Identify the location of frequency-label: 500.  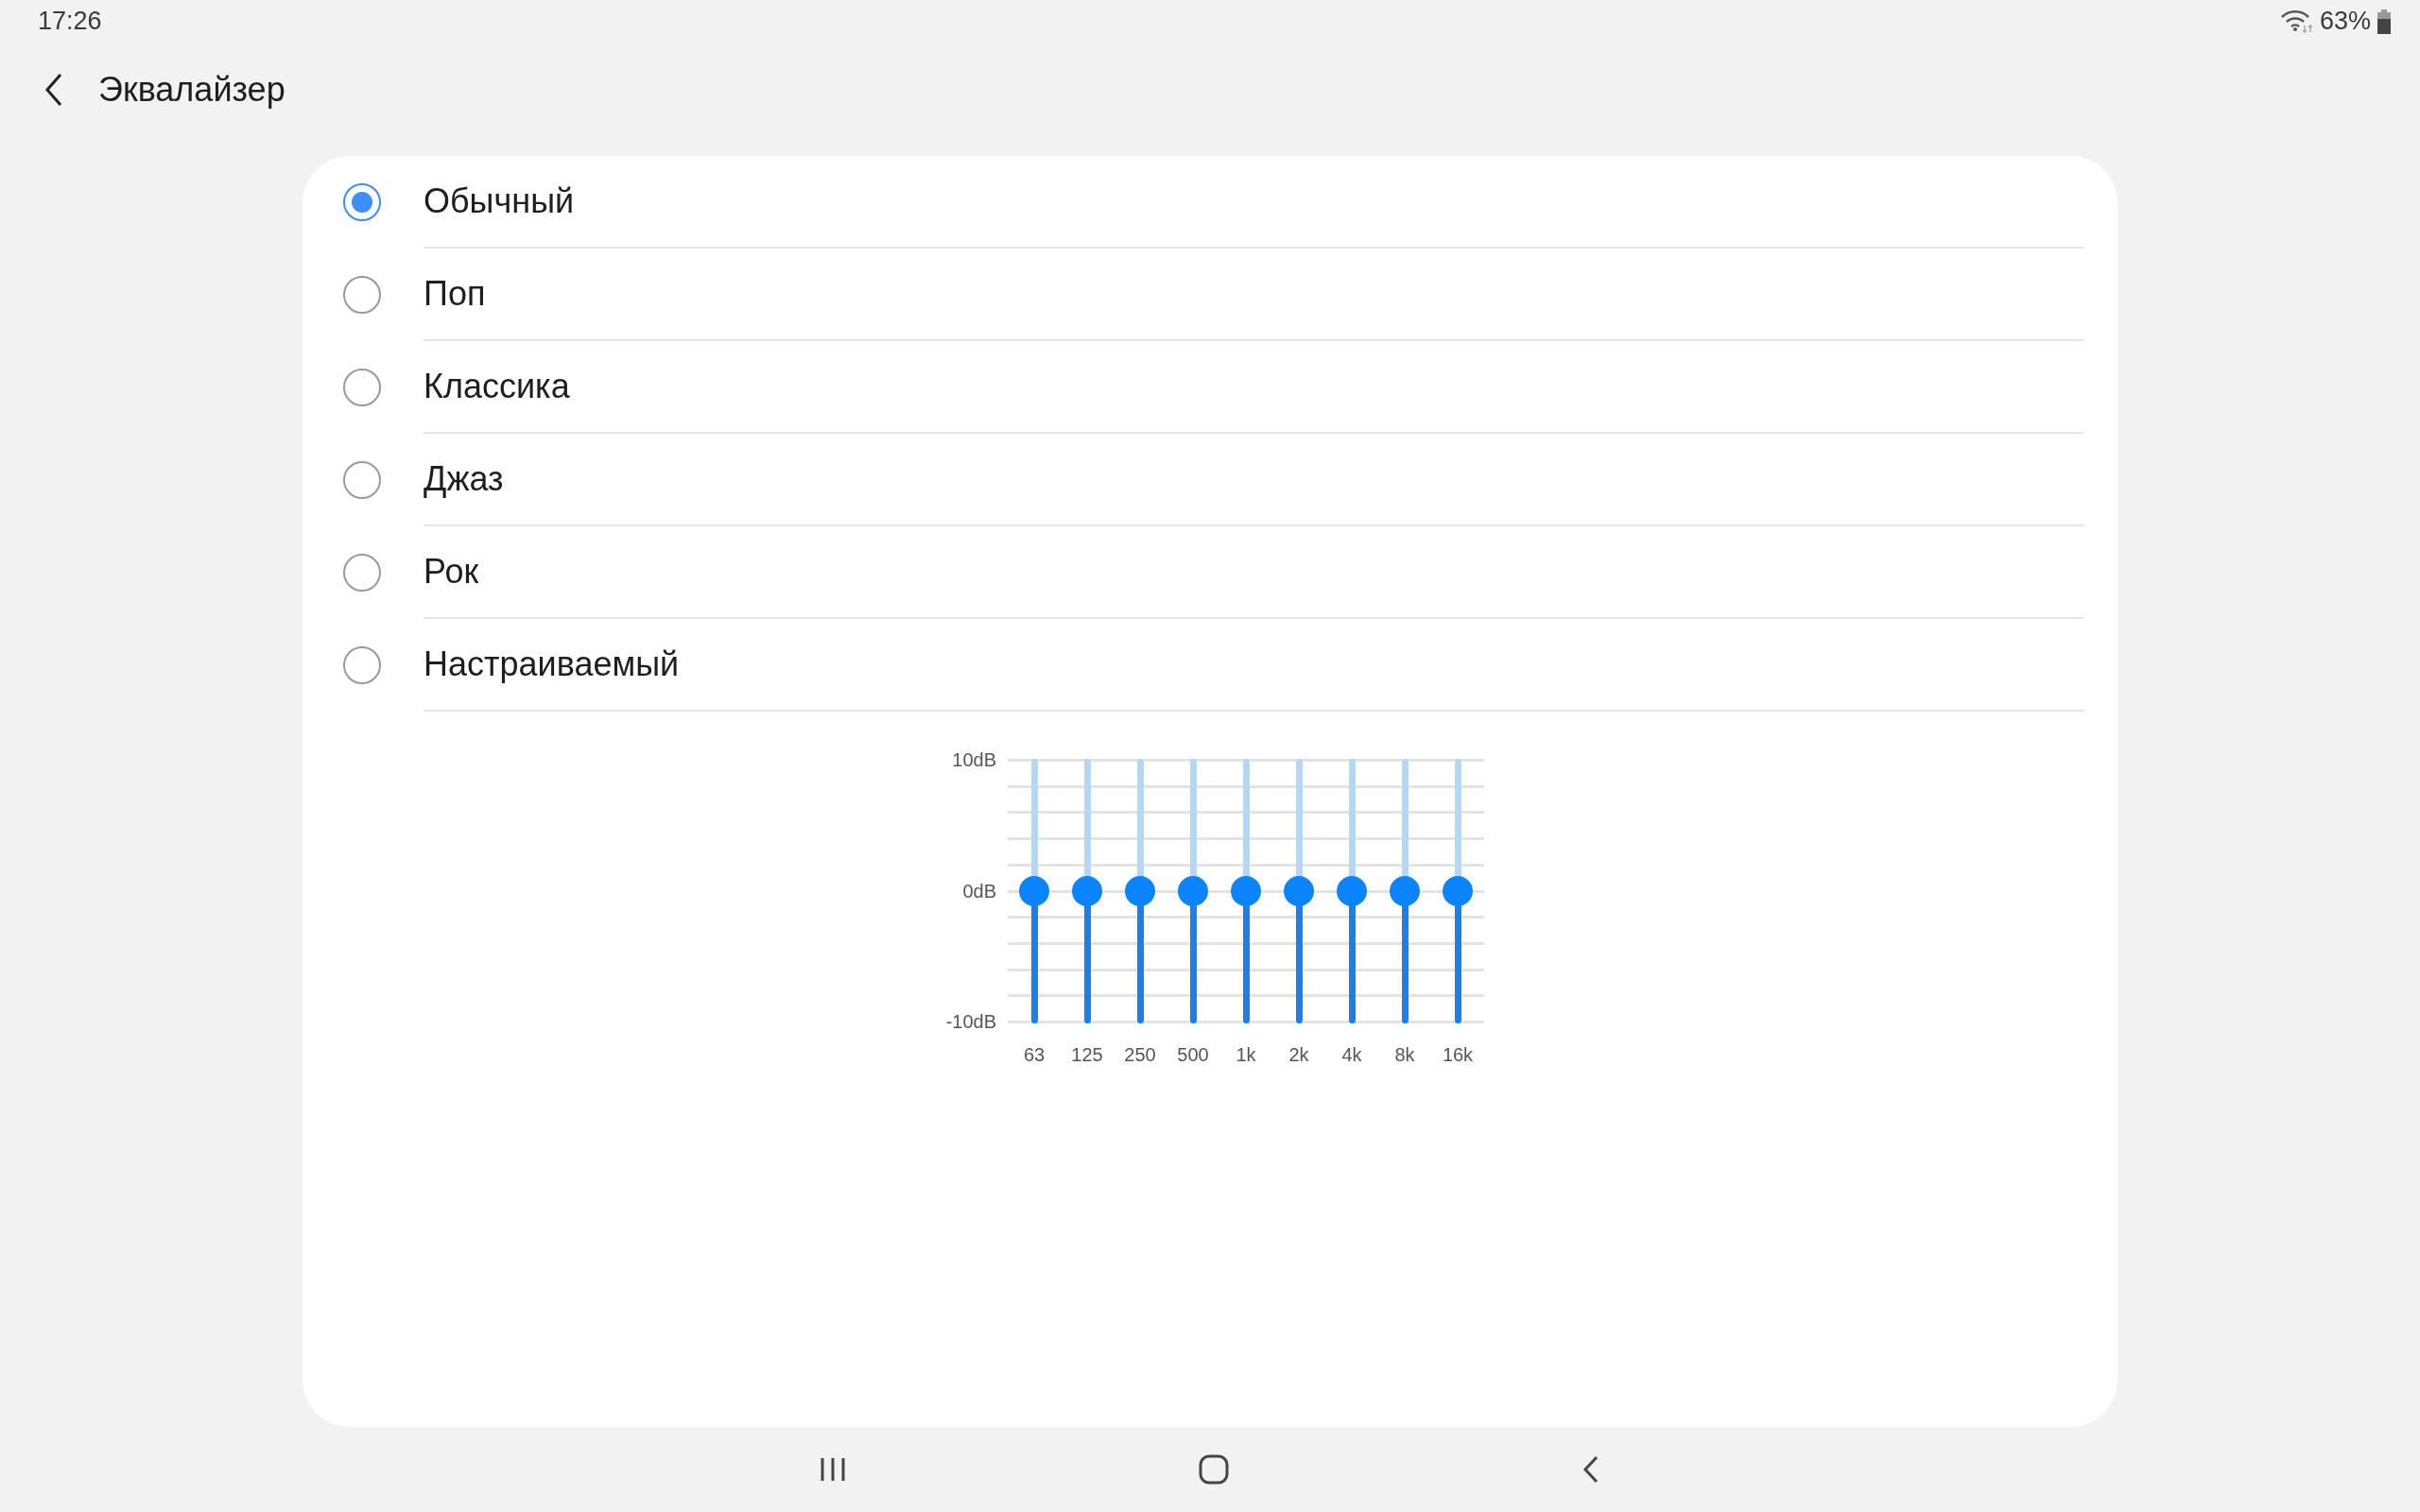
(1193, 1055).